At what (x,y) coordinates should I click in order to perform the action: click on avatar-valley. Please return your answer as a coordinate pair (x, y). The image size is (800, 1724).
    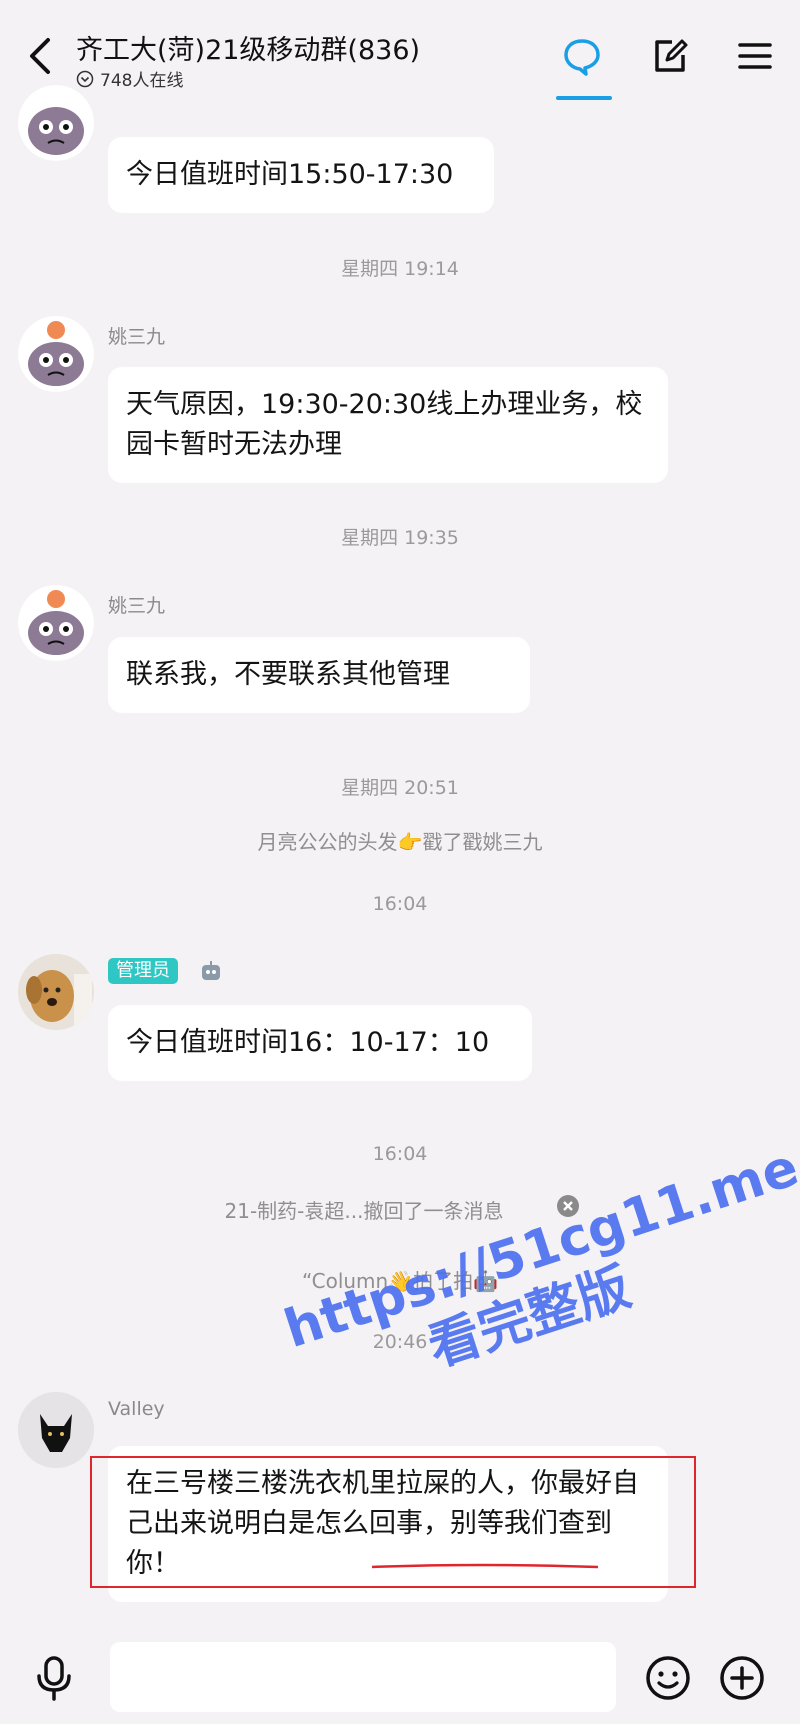
    Looking at the image, I should click on (56, 1430).